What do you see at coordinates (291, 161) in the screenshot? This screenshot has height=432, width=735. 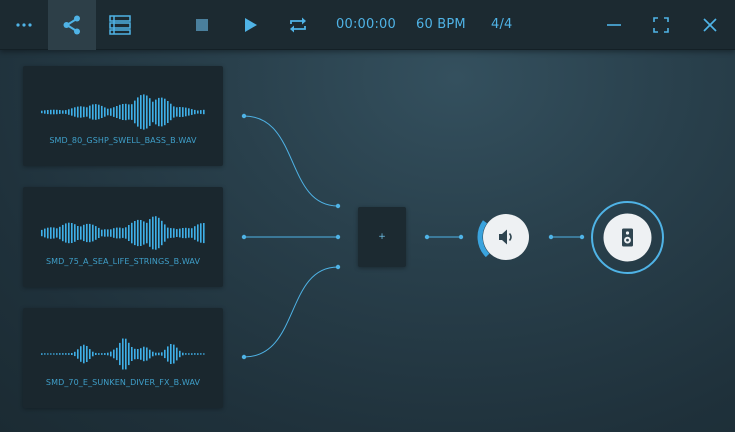 I see `wire-clip1-to-mixer` at bounding box center [291, 161].